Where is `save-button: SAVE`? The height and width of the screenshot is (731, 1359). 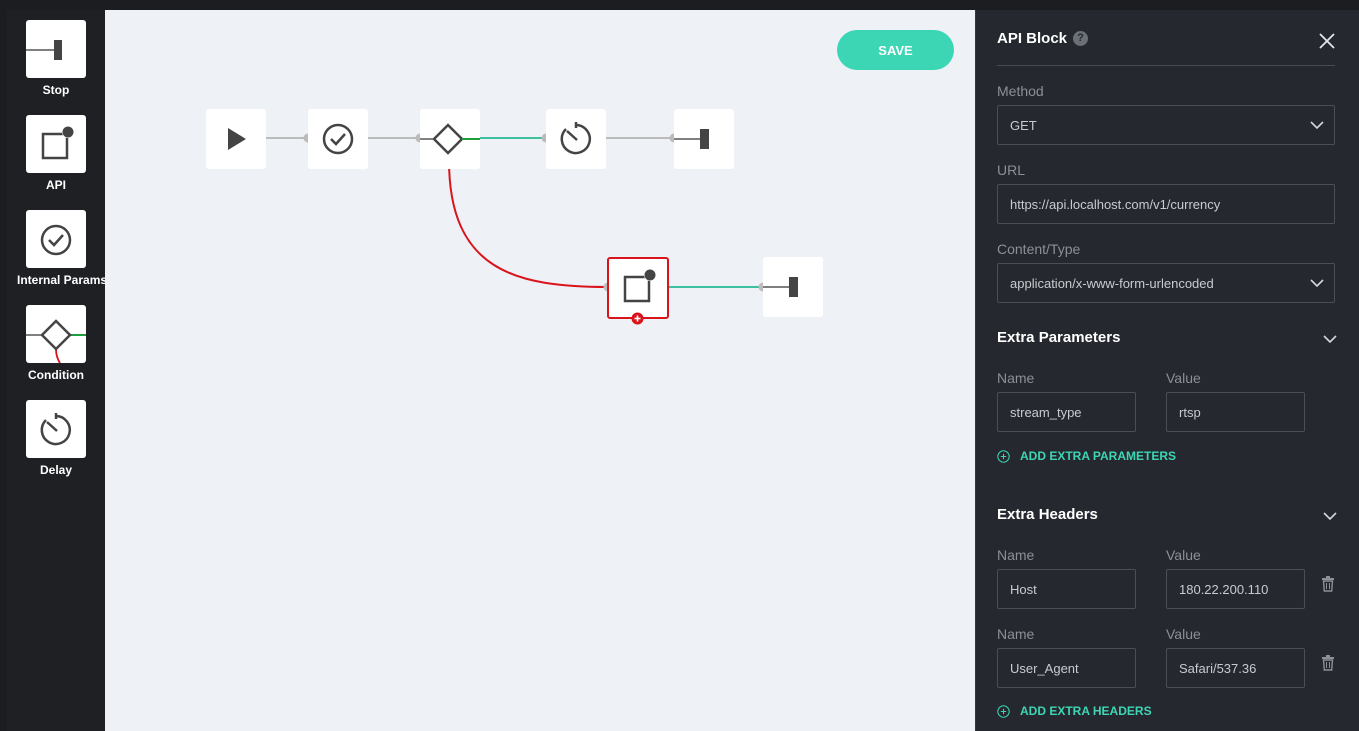
save-button: SAVE is located at coordinates (895, 50).